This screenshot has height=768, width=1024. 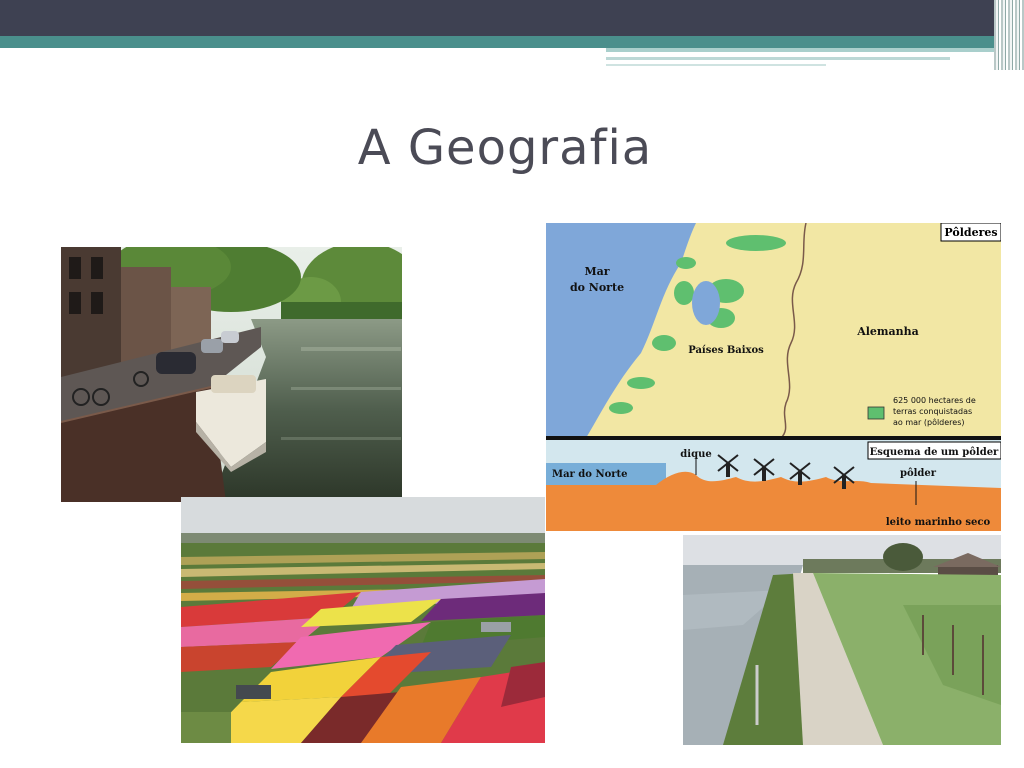 What do you see at coordinates (1009, 35) in the screenshot?
I see `header-corner-stripes` at bounding box center [1009, 35].